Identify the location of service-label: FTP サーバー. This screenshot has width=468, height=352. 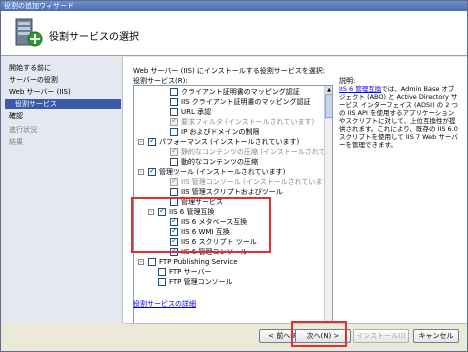
(190, 272).